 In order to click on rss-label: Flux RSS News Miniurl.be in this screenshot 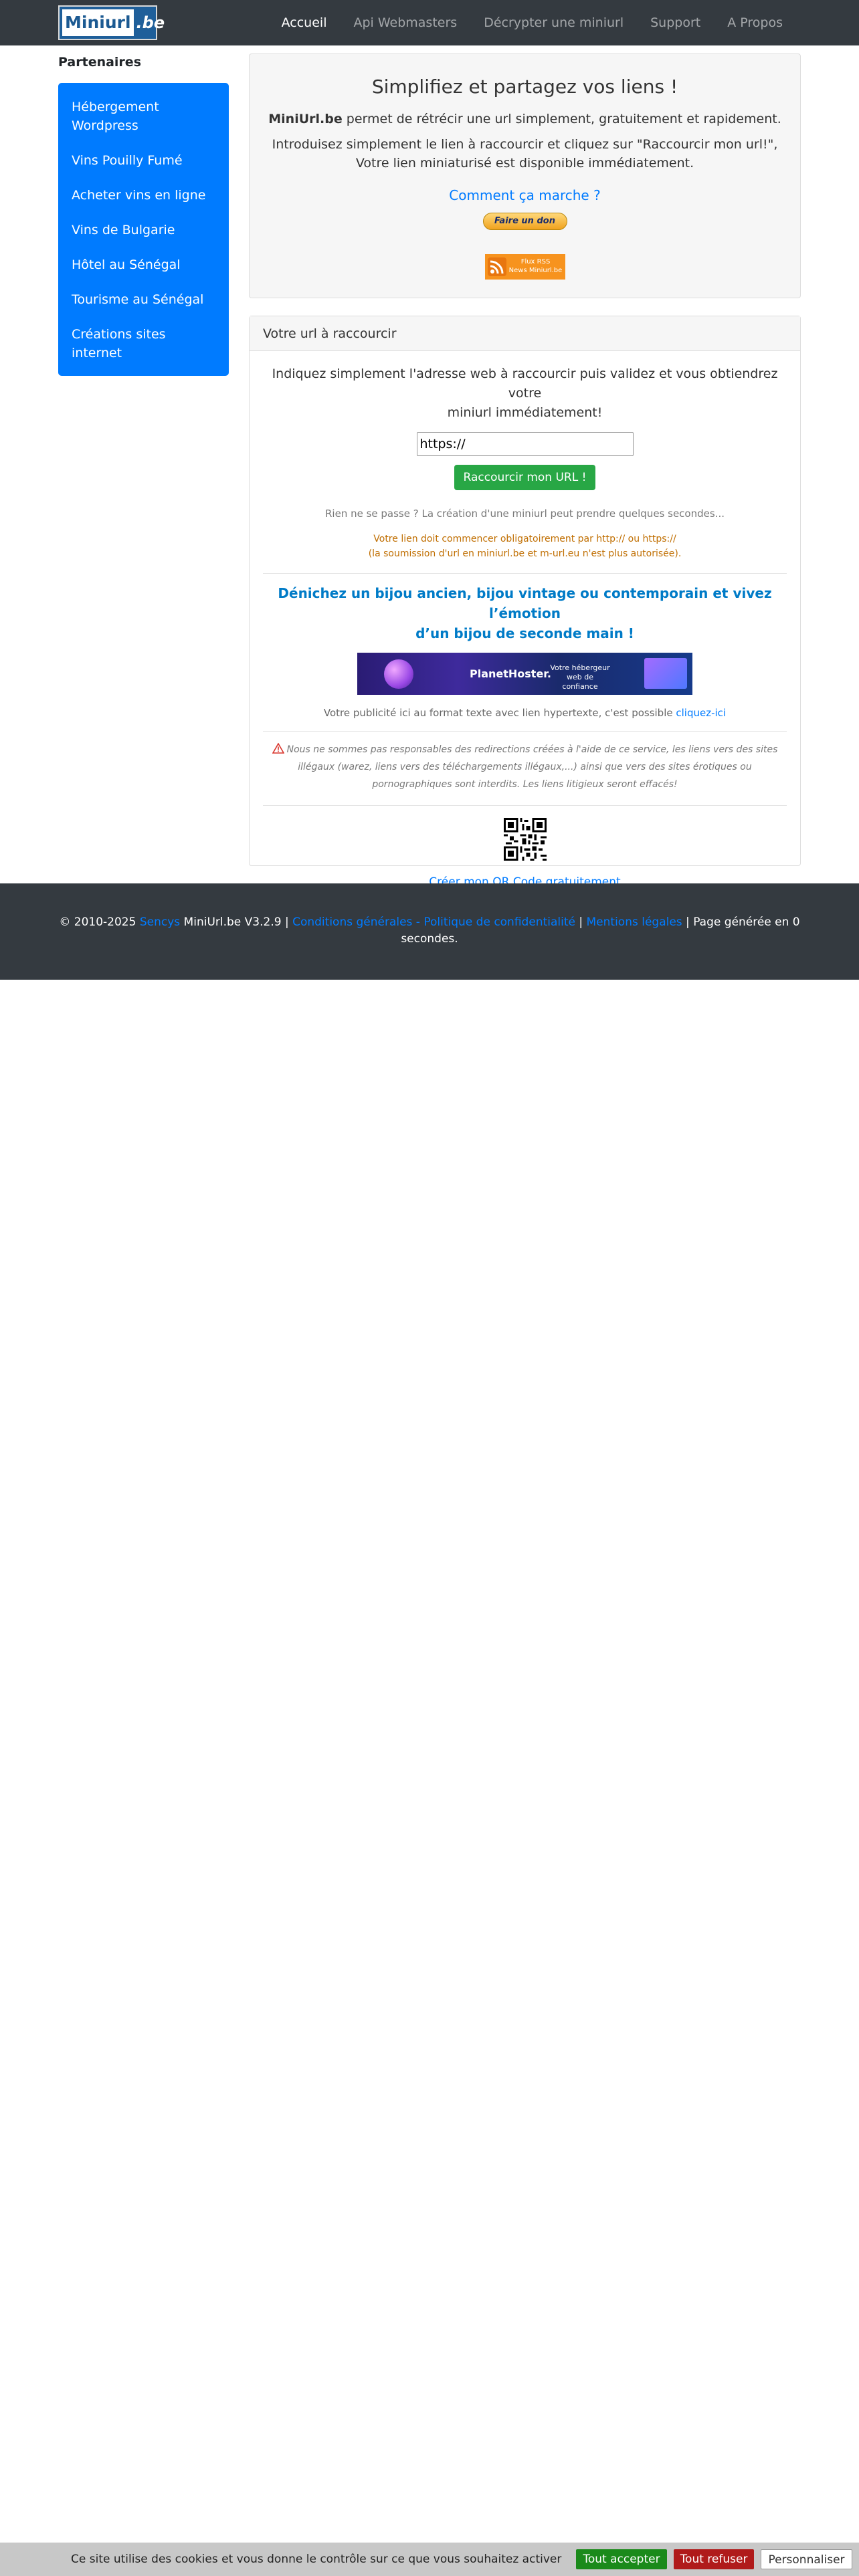, I will do `click(536, 266)`.